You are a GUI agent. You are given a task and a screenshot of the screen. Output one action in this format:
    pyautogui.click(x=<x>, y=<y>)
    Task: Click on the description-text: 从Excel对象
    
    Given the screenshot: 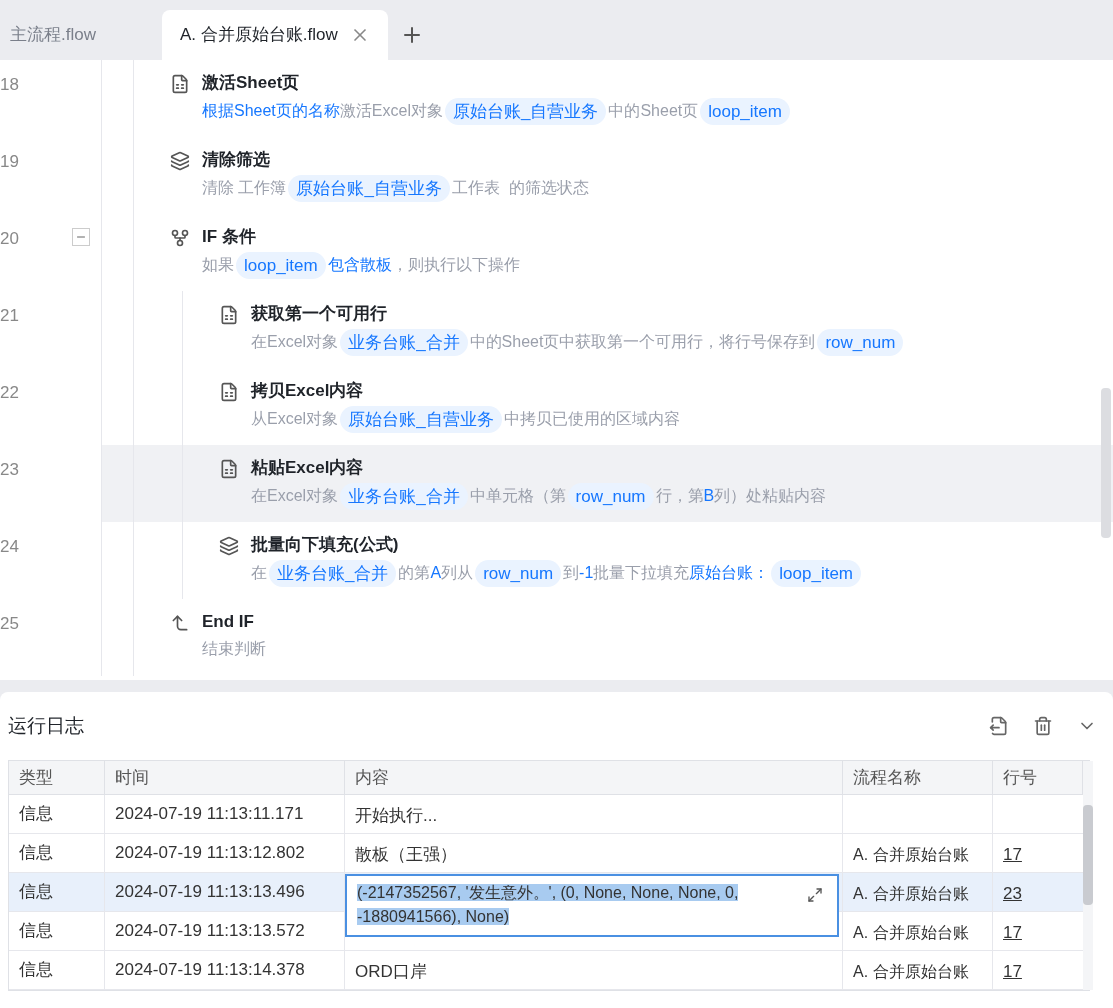 What is the action you would take?
    pyautogui.click(x=295, y=419)
    